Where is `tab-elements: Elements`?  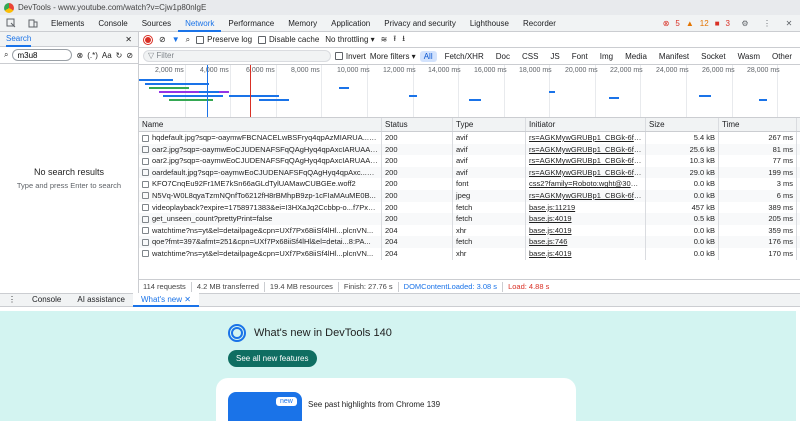
tab-elements: Elements is located at coordinates (67, 23).